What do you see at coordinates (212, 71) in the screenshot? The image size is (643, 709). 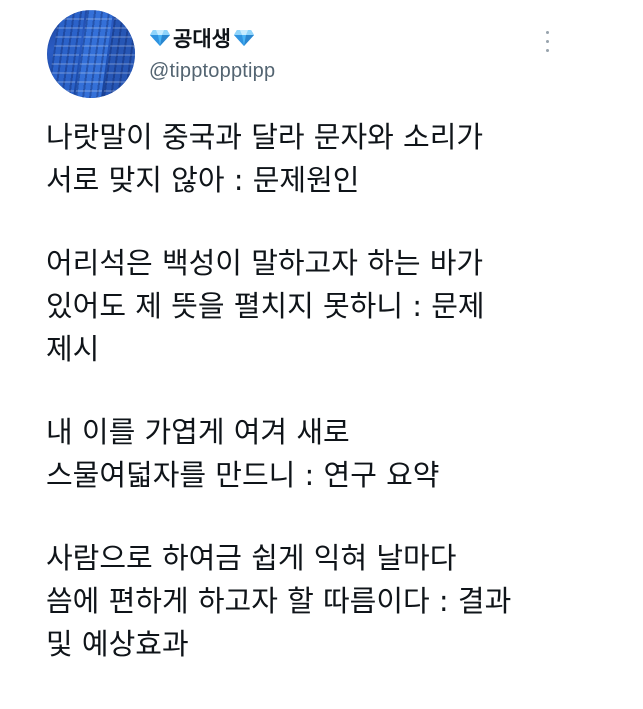 I see `author-handle: @tipptopptipp` at bounding box center [212, 71].